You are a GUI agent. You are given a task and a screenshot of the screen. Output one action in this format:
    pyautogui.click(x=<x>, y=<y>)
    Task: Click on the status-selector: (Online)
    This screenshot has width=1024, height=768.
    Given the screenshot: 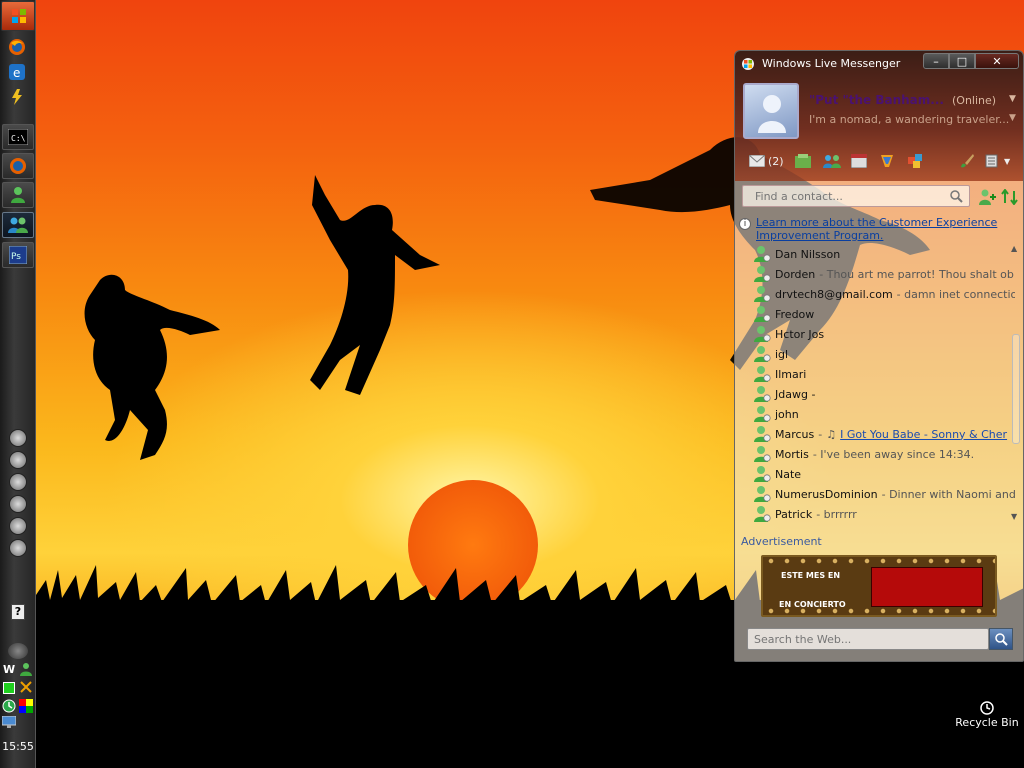 What is the action you would take?
    pyautogui.click(x=974, y=100)
    